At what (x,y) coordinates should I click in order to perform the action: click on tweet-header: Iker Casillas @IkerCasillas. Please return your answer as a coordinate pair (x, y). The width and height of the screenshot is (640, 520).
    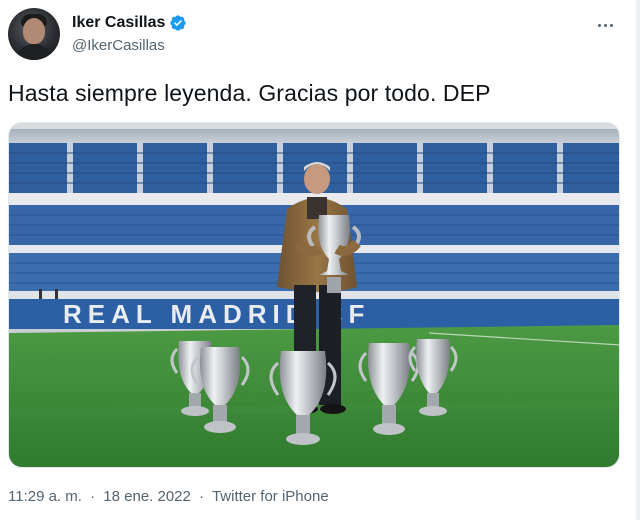
    Looking at the image, I should click on (320, 36).